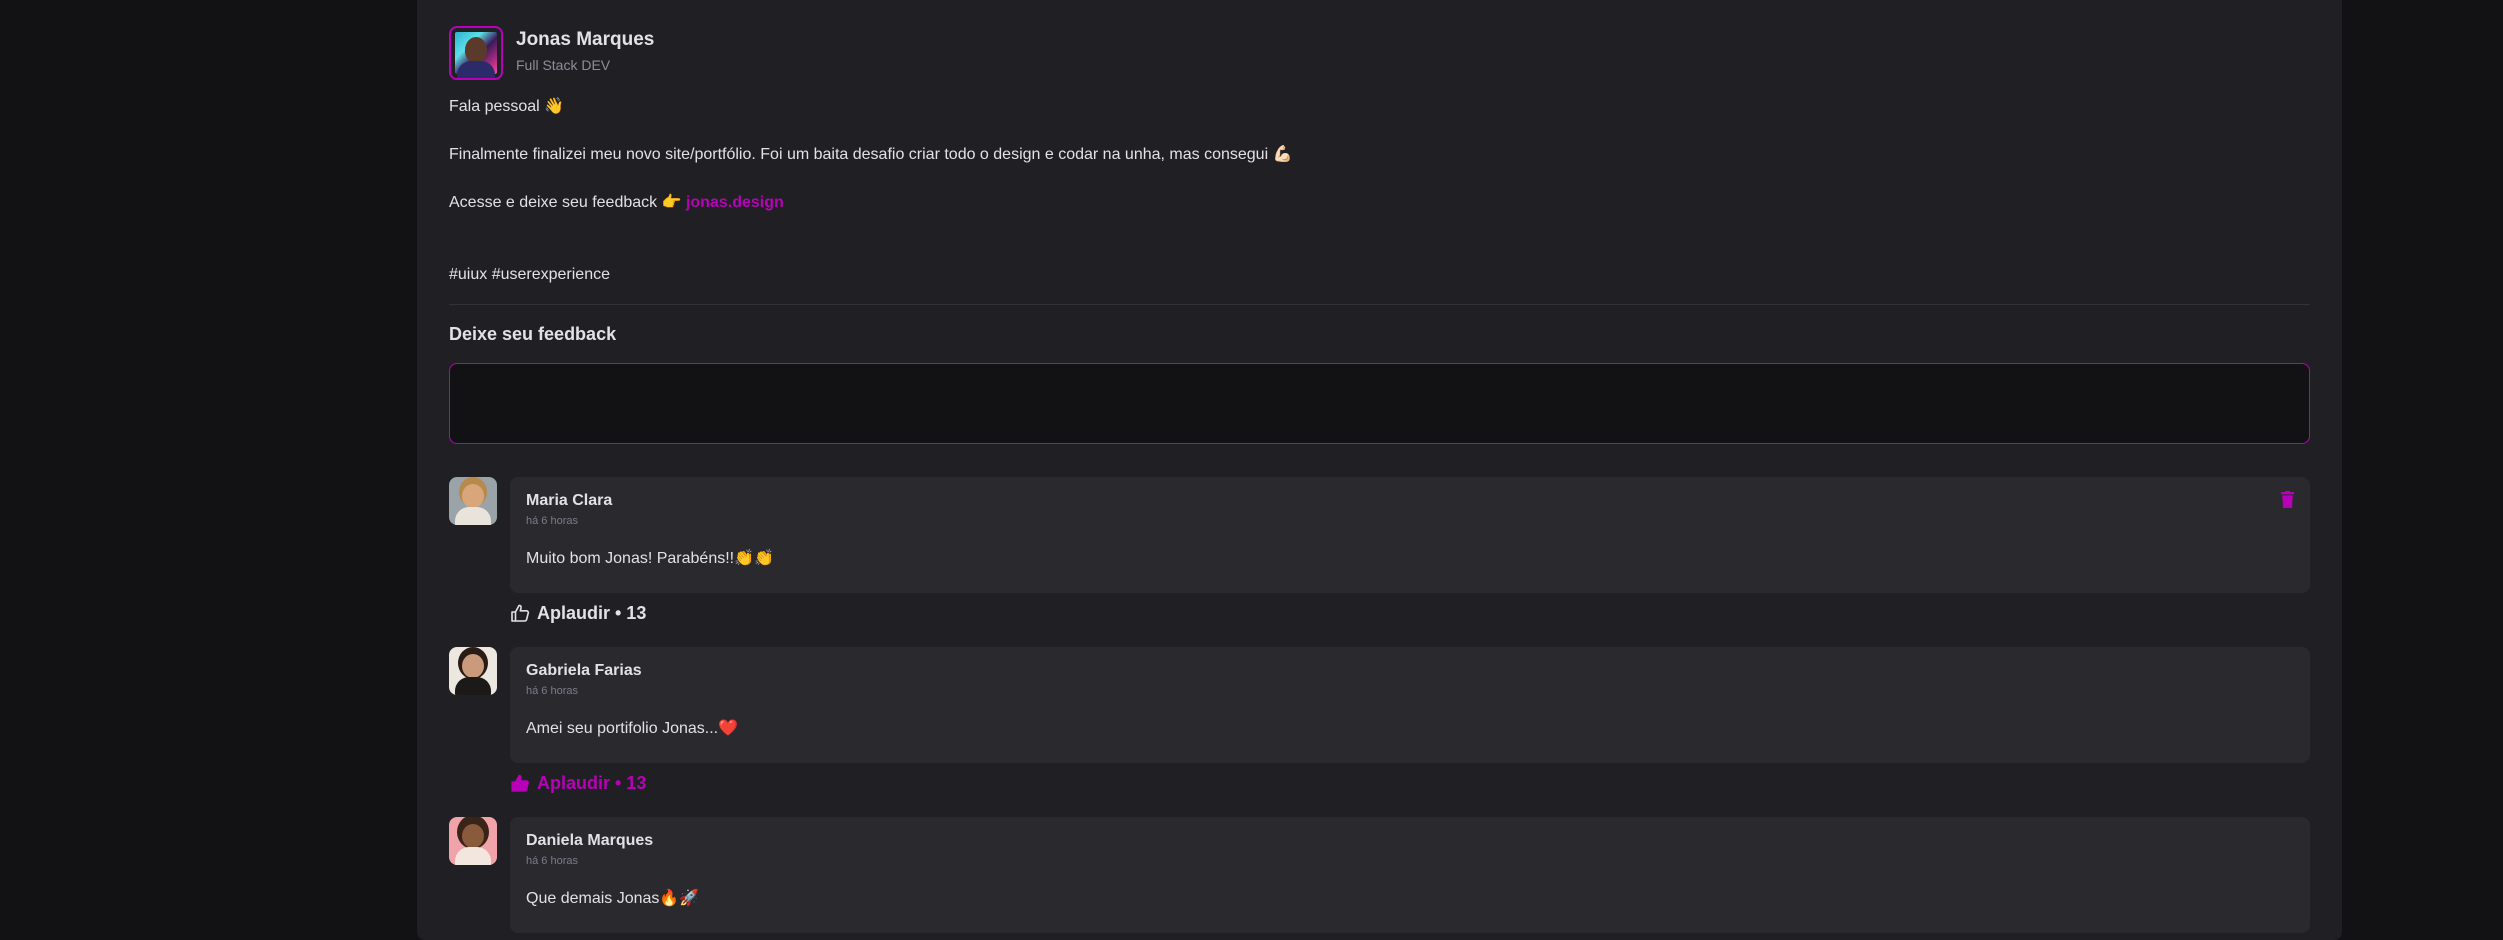 The width and height of the screenshot is (2503, 940). What do you see at coordinates (1379, 304) in the screenshot?
I see `divider` at bounding box center [1379, 304].